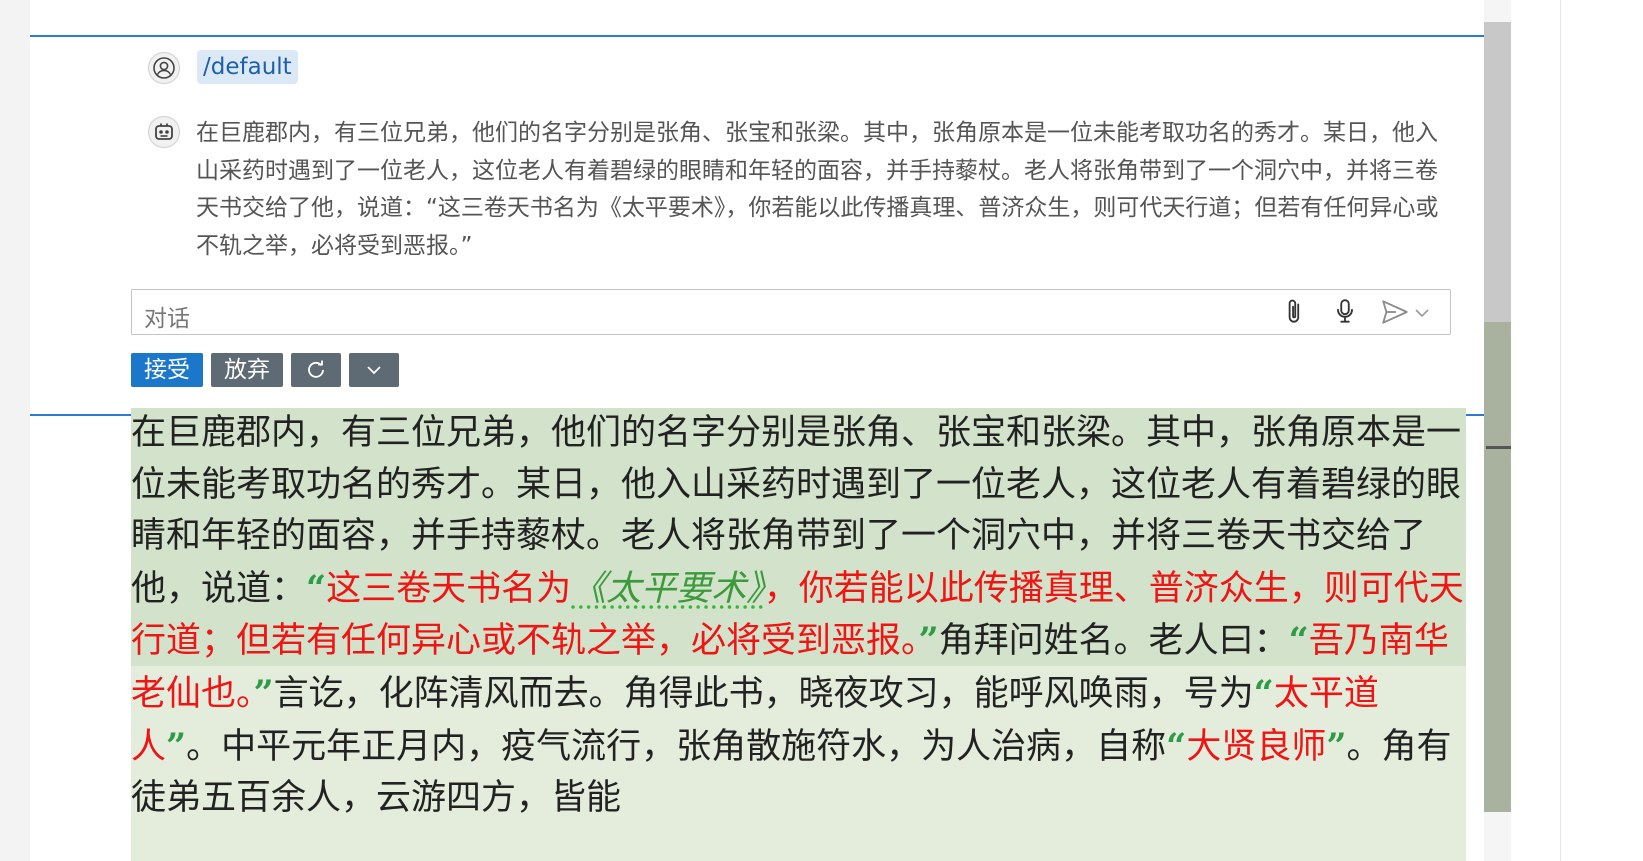 The width and height of the screenshot is (1643, 861). What do you see at coordinates (1497, 567) in the screenshot?
I see `minimap-highlight` at bounding box center [1497, 567].